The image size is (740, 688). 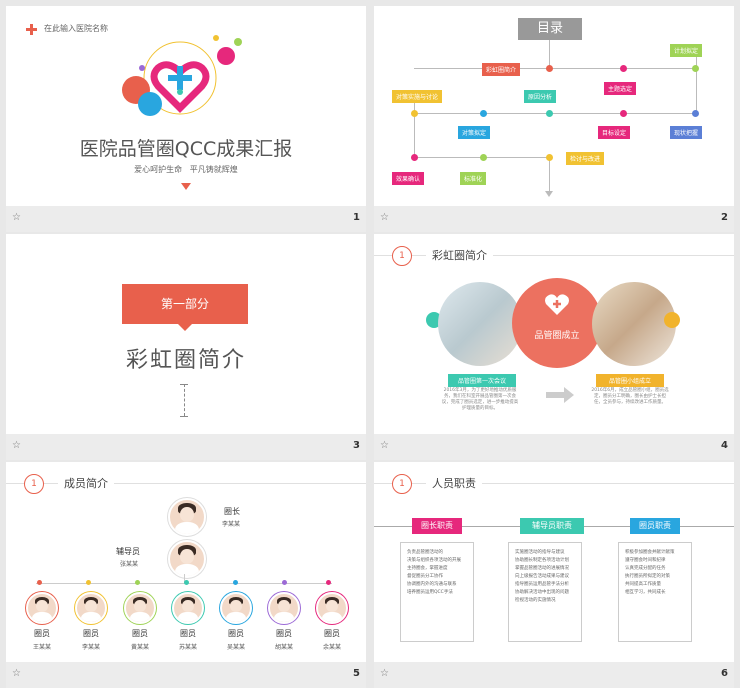 I want to click on part-label: 第一部分, so click(x=185, y=304).